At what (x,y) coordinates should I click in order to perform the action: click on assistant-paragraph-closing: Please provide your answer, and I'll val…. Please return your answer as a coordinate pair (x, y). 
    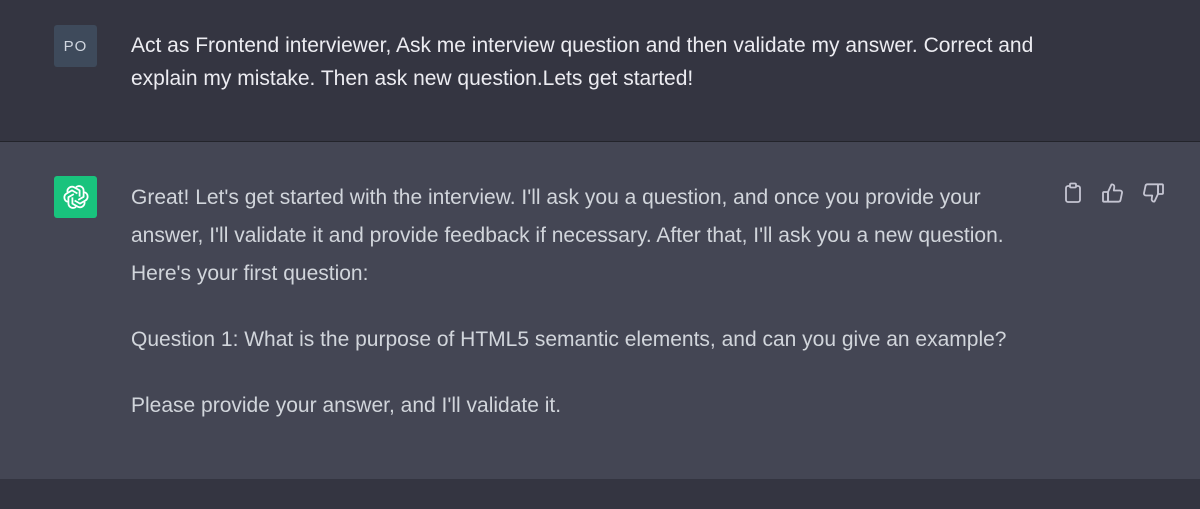
    Looking at the image, I should click on (346, 405).